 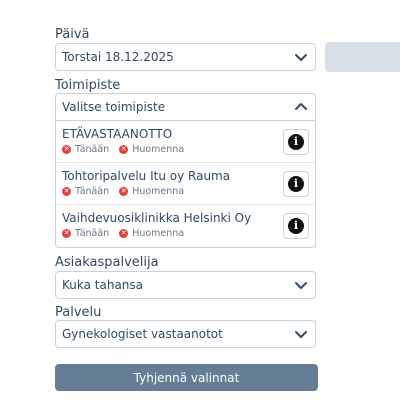 I want to click on staff-label: Asiakaspalvelija, so click(x=107, y=262).